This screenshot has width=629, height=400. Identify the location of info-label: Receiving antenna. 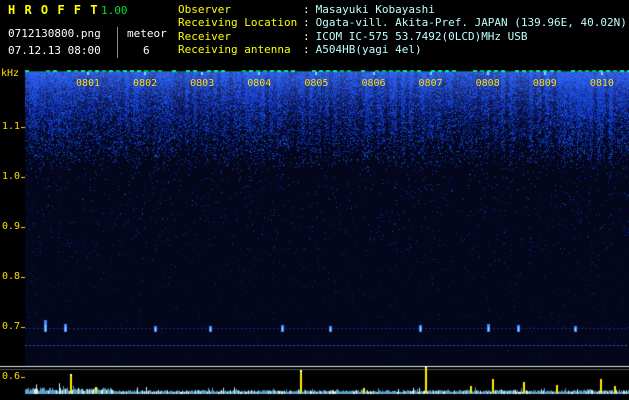
(234, 50).